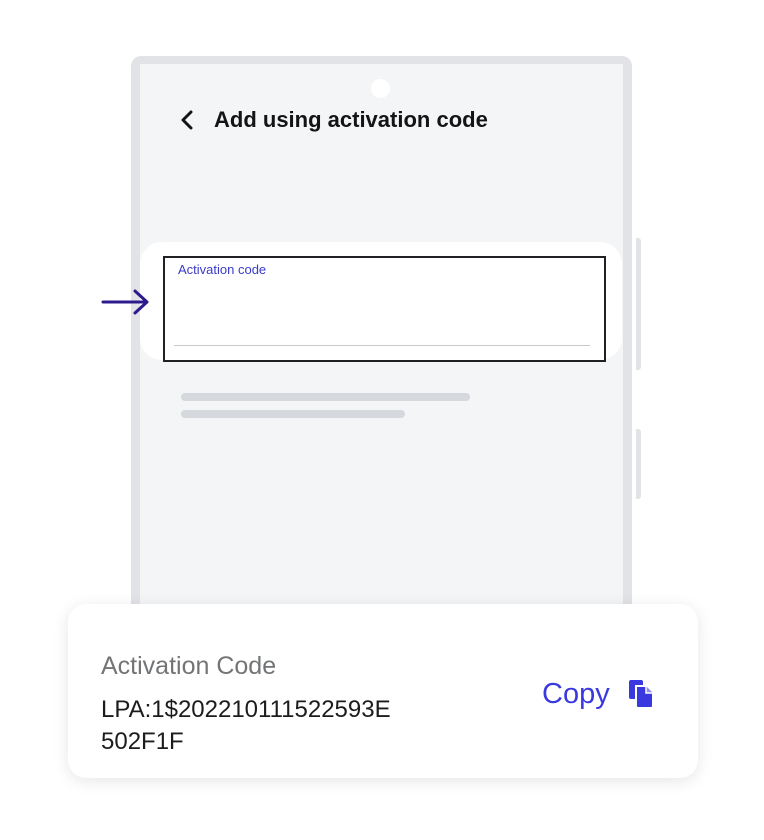 Image resolution: width=764 pixels, height=840 pixels. What do you see at coordinates (638, 304) in the screenshot?
I see `side-button-volume` at bounding box center [638, 304].